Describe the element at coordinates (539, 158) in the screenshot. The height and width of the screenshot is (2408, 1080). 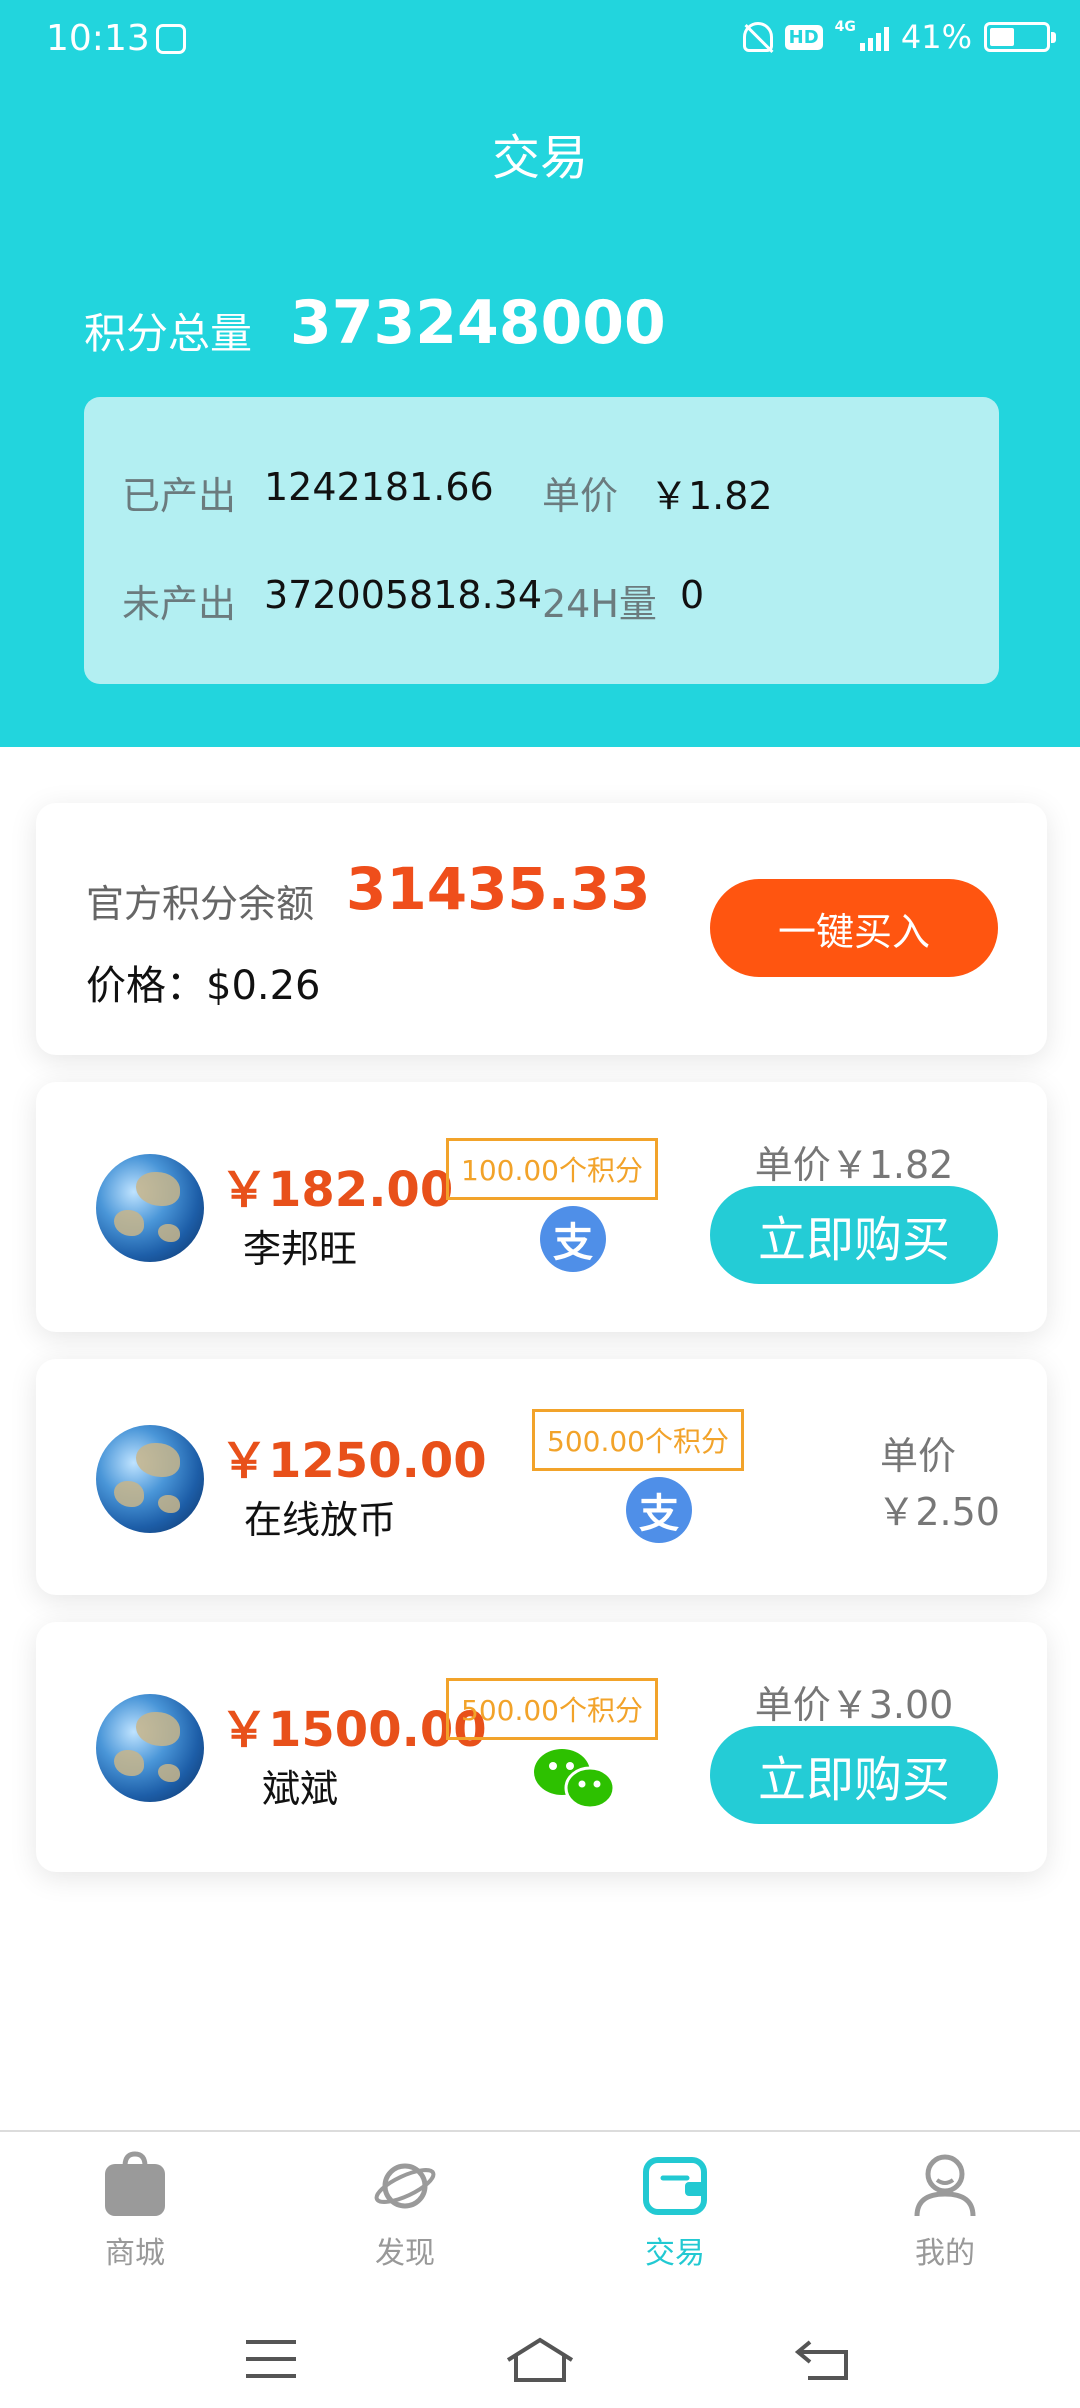
I see `page-title: 交易` at that location.